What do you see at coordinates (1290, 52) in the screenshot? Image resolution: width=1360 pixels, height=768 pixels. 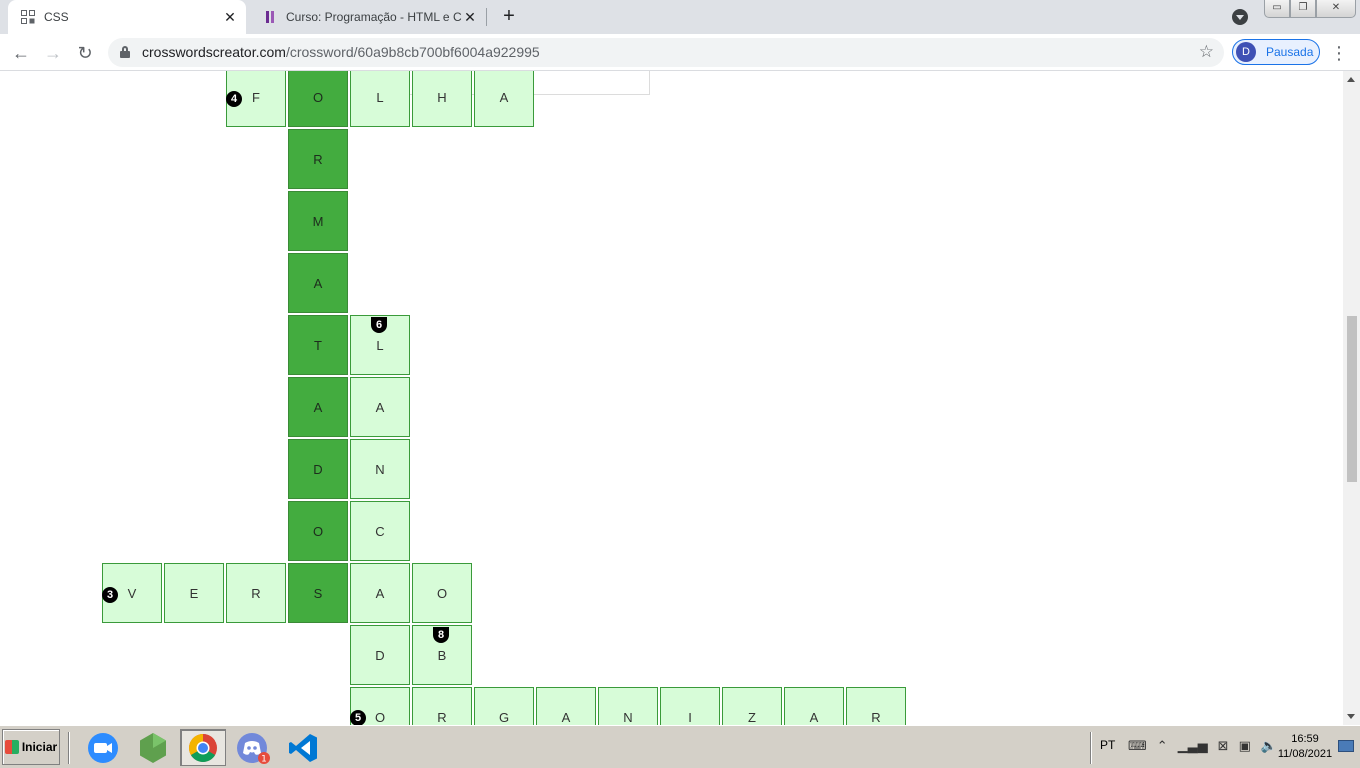 I see `profile-label: Pausada` at bounding box center [1290, 52].